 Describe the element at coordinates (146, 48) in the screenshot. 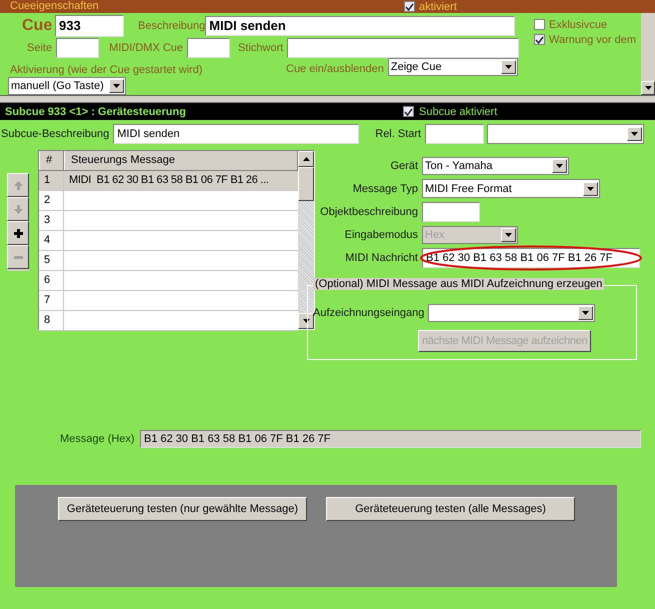

I see `field-label: MIDI/DMX Cue` at that location.